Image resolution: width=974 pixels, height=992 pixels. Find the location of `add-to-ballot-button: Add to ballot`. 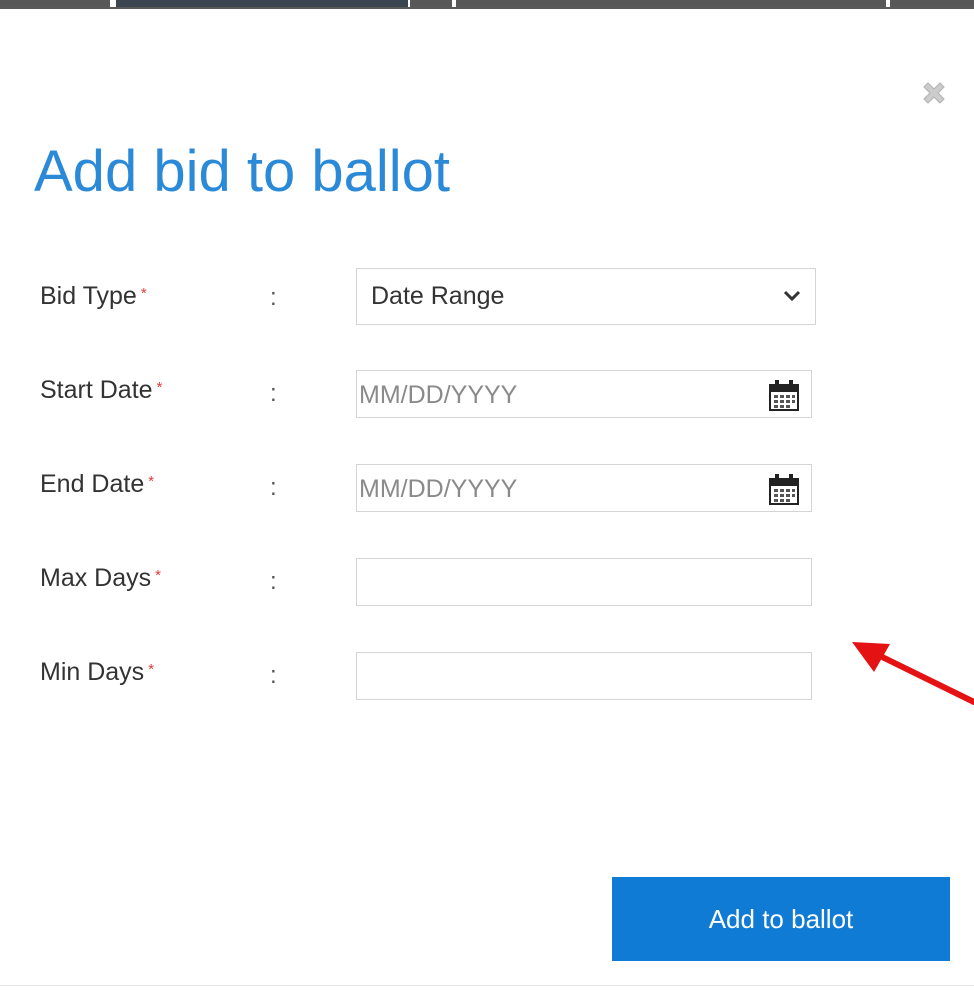

add-to-ballot-button: Add to ballot is located at coordinates (781, 919).